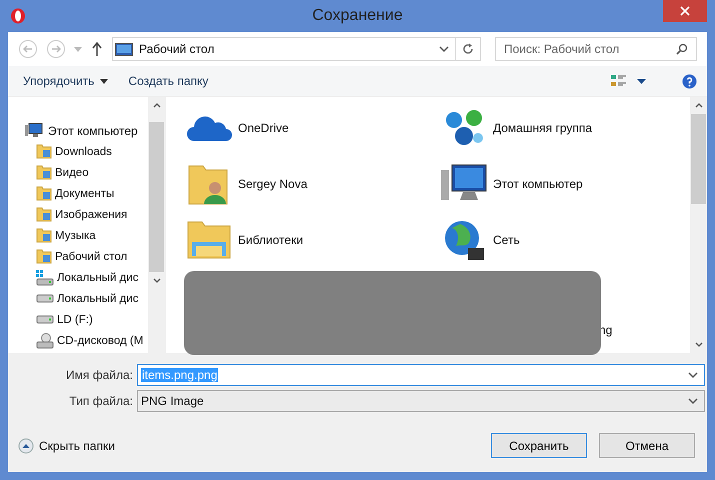  Describe the element at coordinates (78, 340) in the screenshot. I see `tree-item: CD-дисковод (M` at that location.